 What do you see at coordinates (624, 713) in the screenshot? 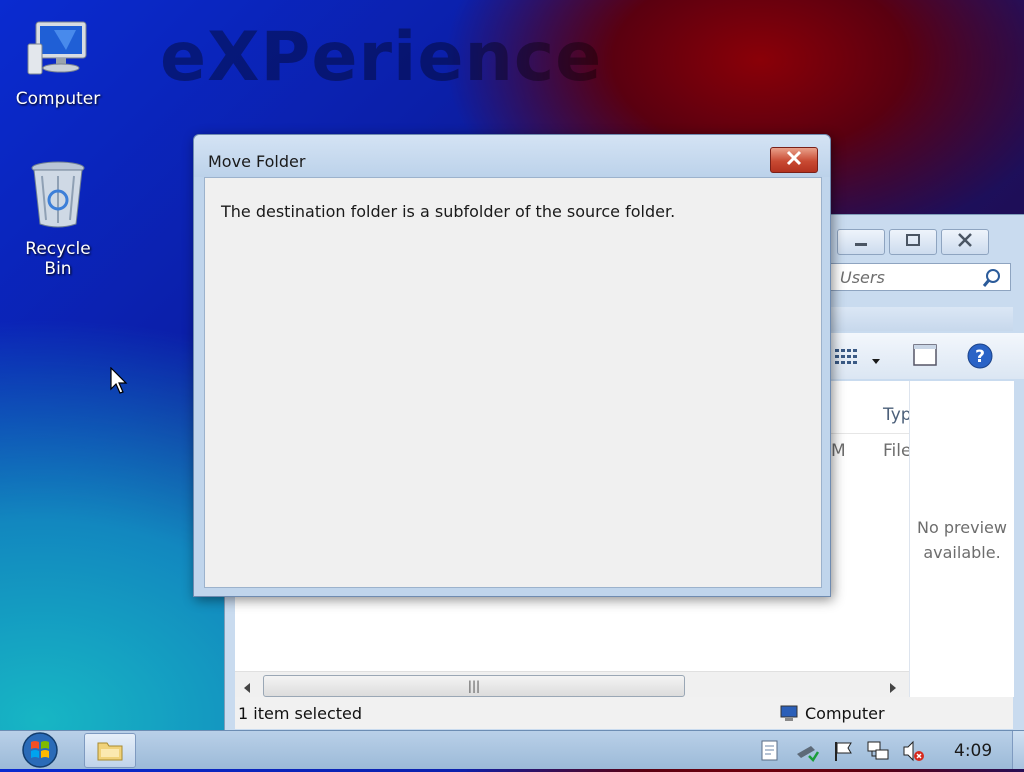
I see `status-bar: 1 item selected Computer` at bounding box center [624, 713].